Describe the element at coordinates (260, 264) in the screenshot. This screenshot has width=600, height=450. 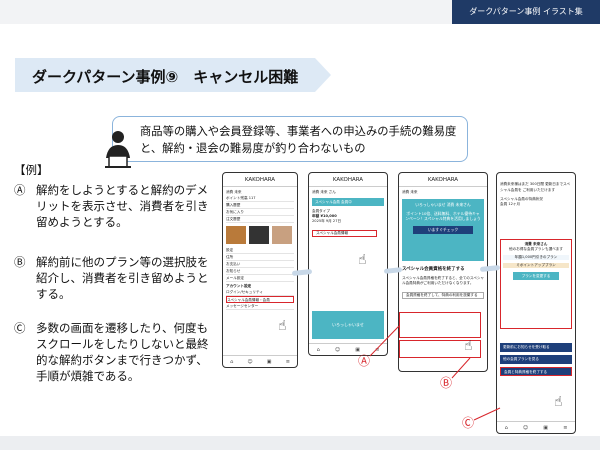
I see `phone-1-menu-item: お支払い` at that location.